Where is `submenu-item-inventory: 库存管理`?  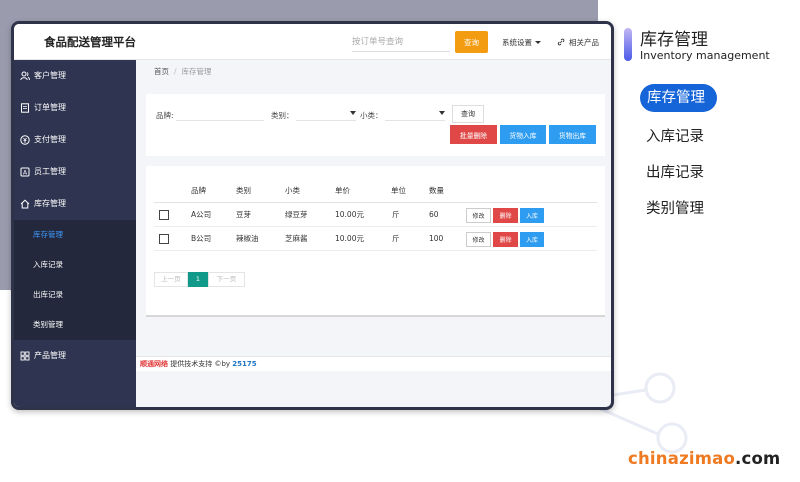
submenu-item-inventory: 库存管理 is located at coordinates (75, 235).